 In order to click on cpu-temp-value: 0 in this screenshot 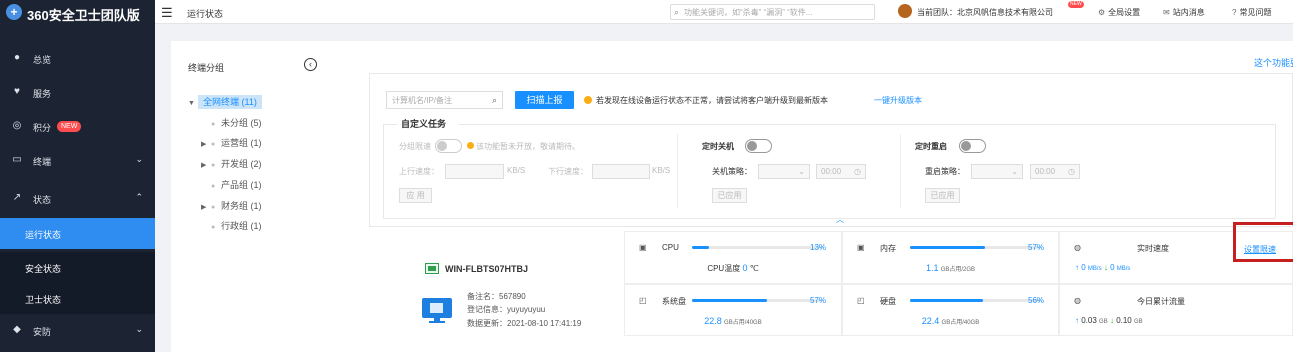, I will do `click(745, 268)`.